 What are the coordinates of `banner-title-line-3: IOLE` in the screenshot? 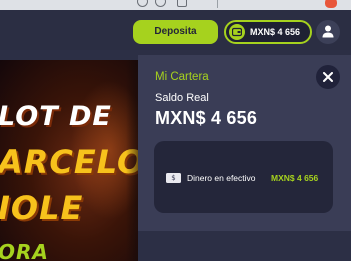 It's located at (42, 208).